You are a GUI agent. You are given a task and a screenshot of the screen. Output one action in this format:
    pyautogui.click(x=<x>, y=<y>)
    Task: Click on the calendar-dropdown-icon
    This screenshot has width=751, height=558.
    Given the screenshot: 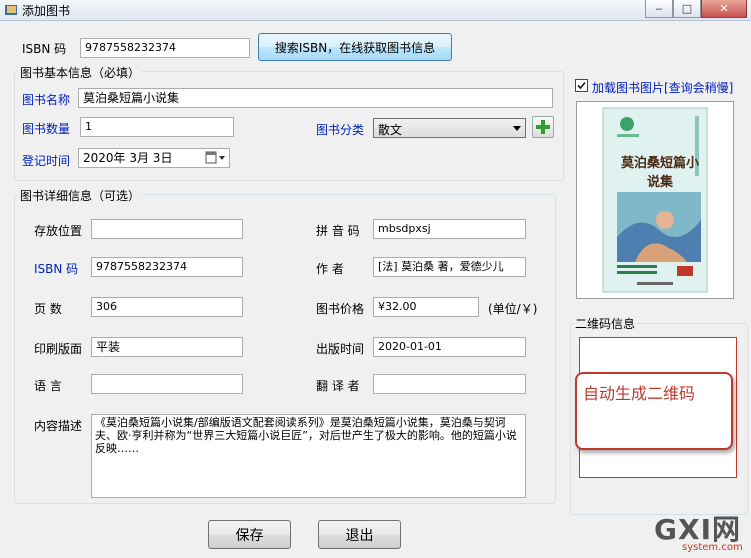 What is the action you would take?
    pyautogui.click(x=216, y=158)
    